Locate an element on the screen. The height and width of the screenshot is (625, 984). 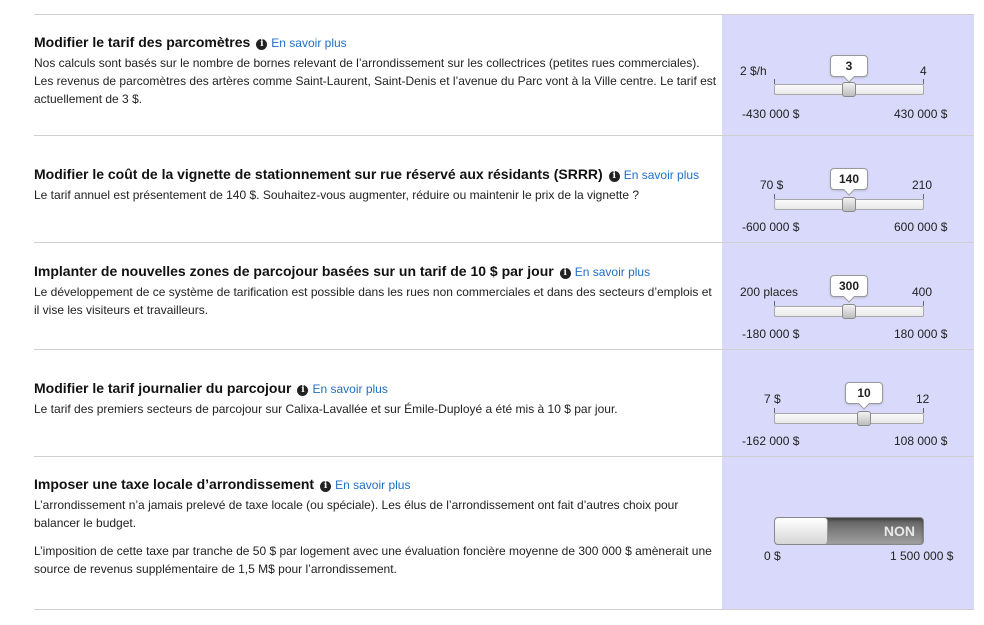
slider-max-label: 4 is located at coordinates (923, 71).